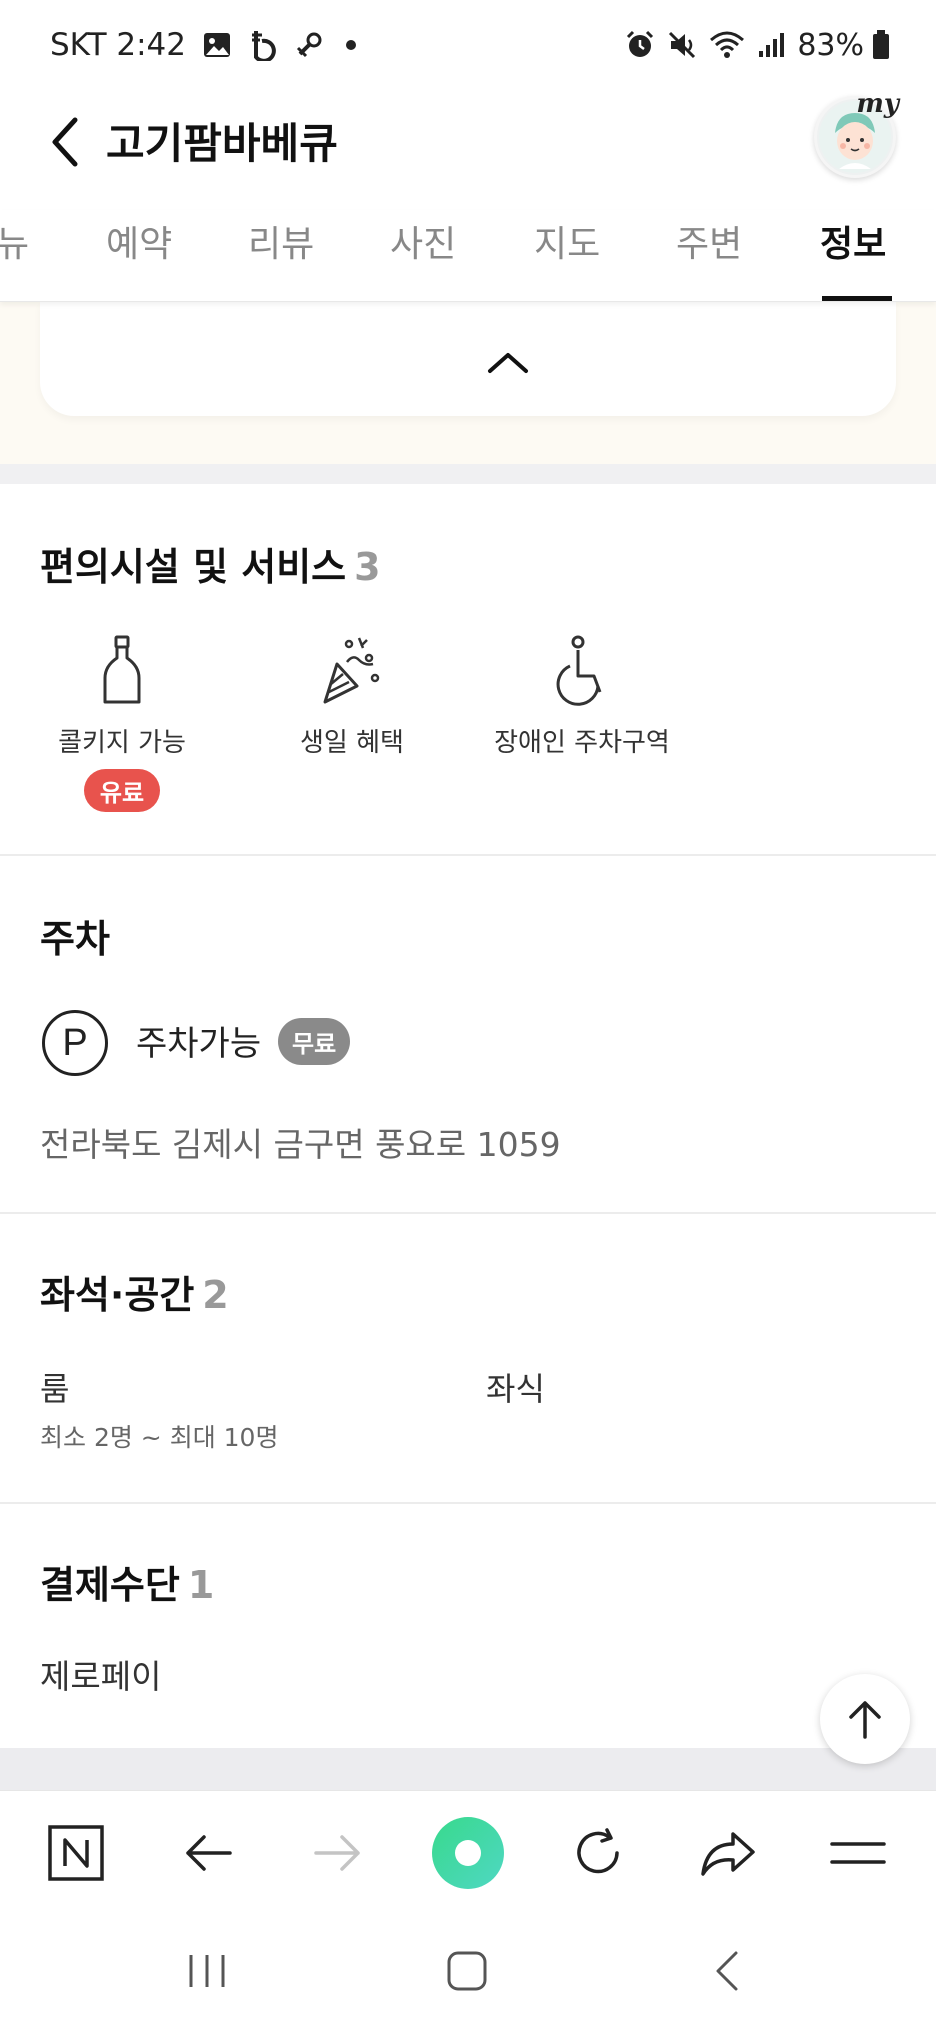  I want to click on payment-title: 결제수단 1, so click(127, 1581).